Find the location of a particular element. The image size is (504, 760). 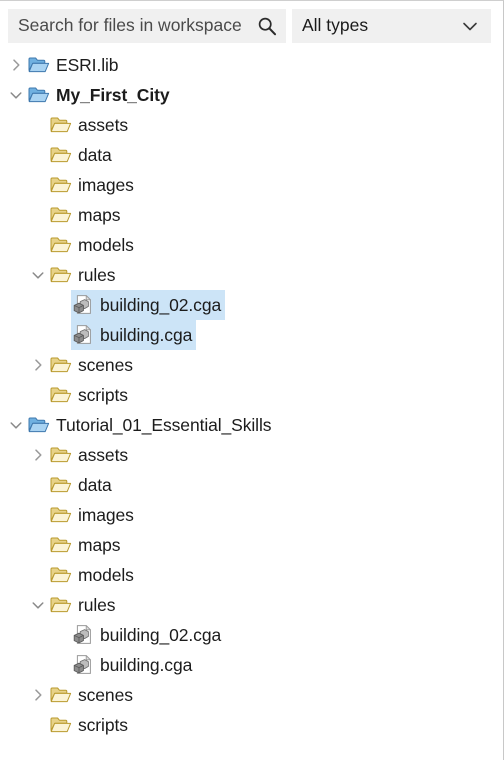

tree-row: Tutorial_01_Essential_Skills is located at coordinates (251, 425).